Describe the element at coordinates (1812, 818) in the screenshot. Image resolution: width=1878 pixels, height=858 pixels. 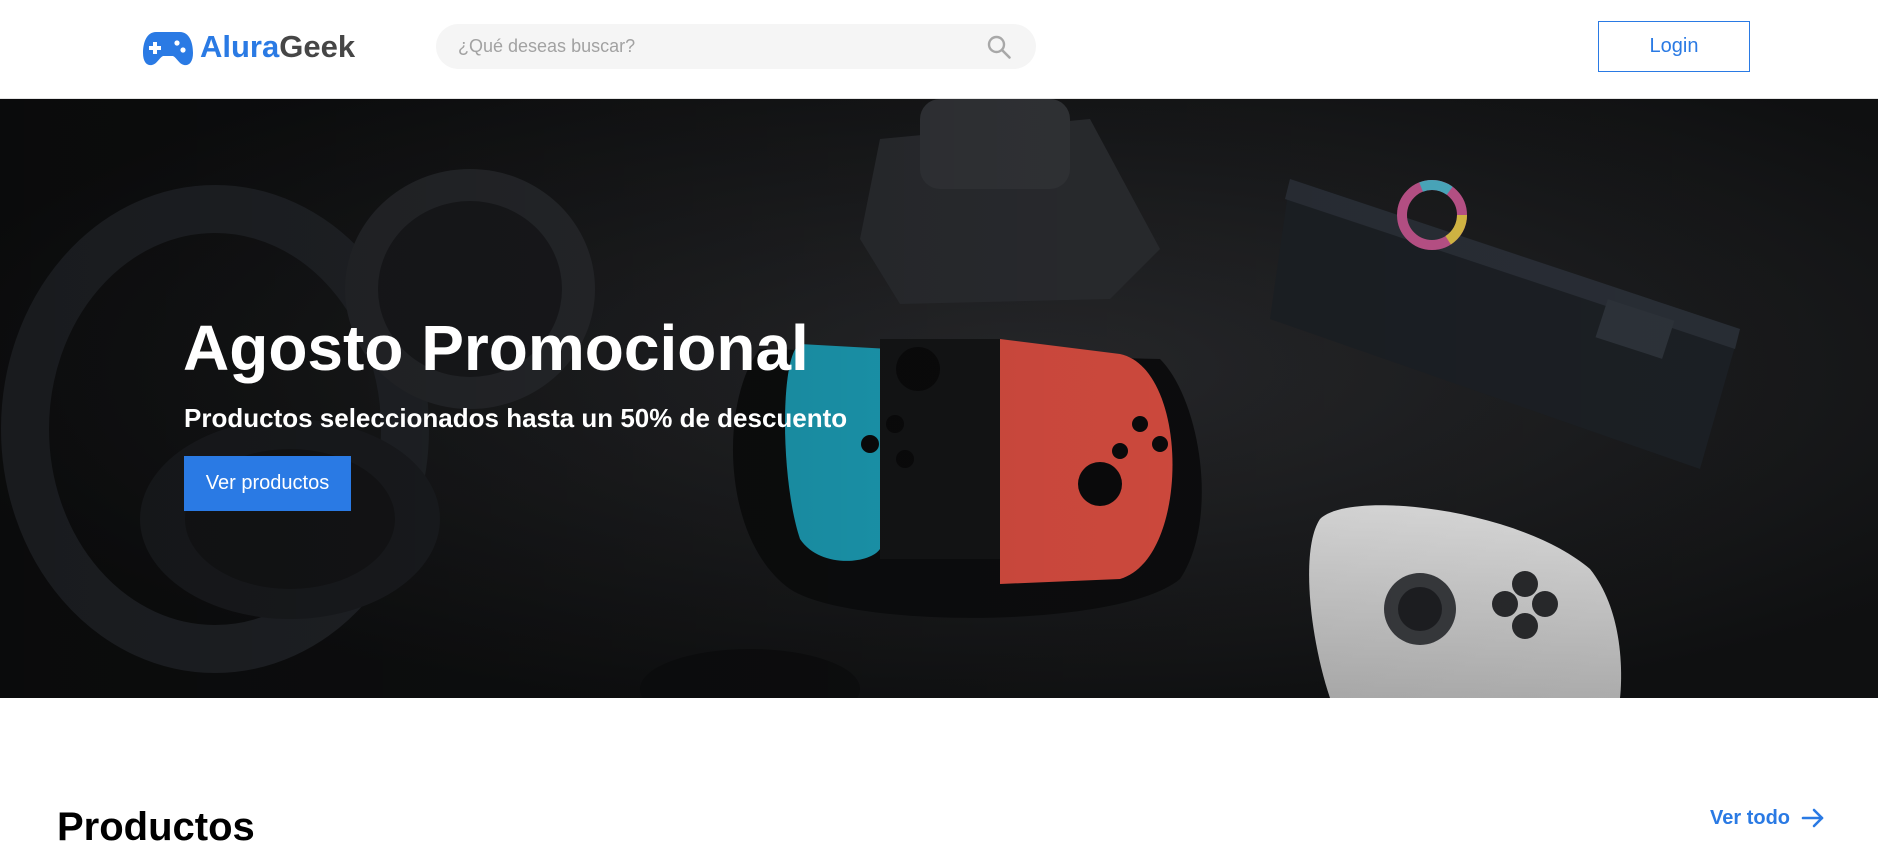
I see `arrow-right-icon` at that location.